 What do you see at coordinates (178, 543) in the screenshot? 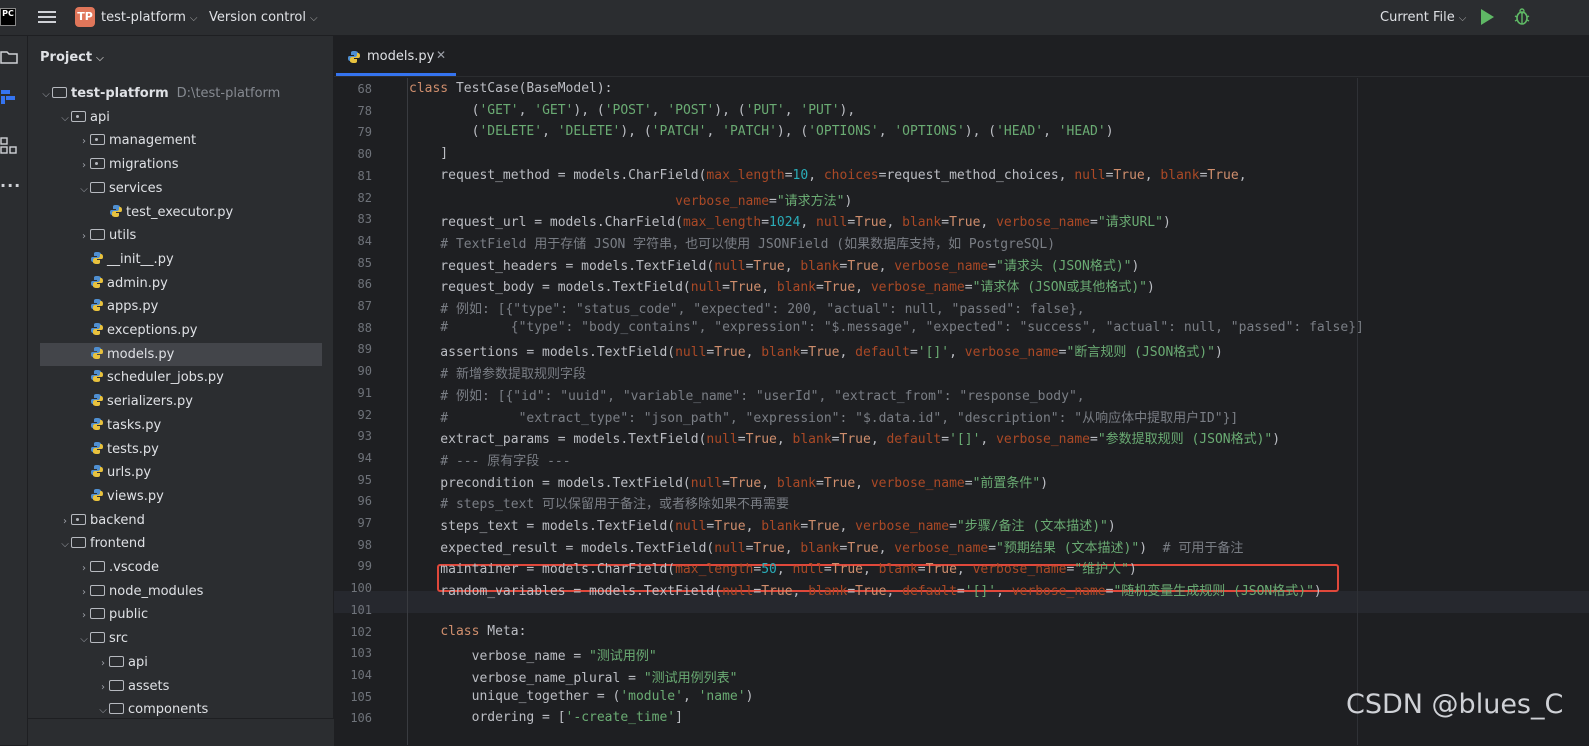
I see `tree-item: ⌵ frontend` at bounding box center [178, 543].